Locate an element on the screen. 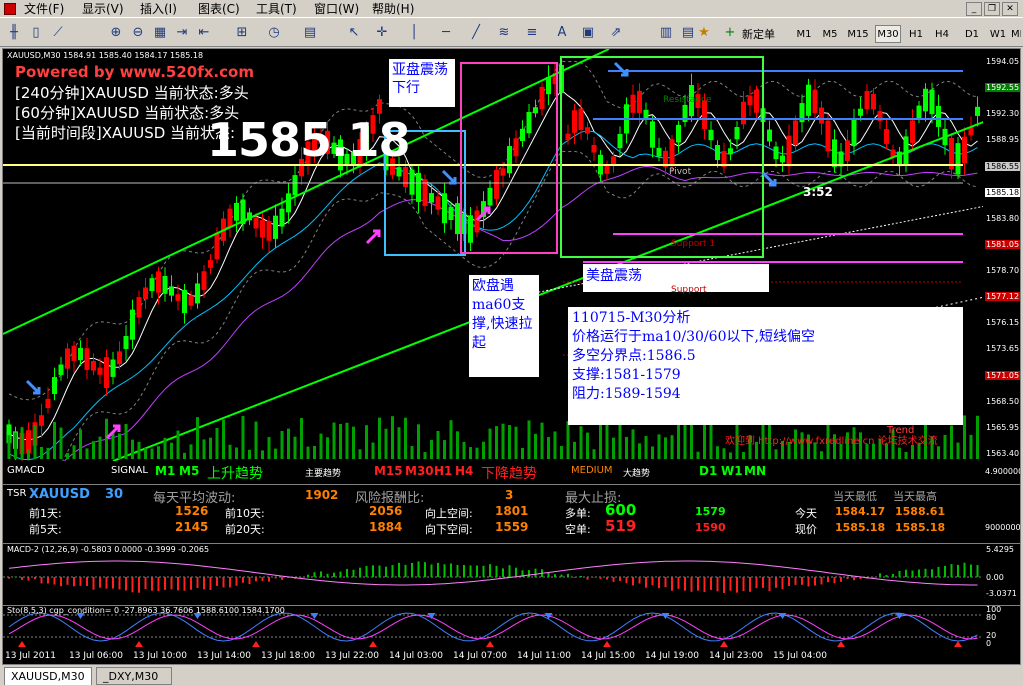 The width and height of the screenshot is (1023, 686). zoom-in-icon: ⊕ is located at coordinates (116, 33).